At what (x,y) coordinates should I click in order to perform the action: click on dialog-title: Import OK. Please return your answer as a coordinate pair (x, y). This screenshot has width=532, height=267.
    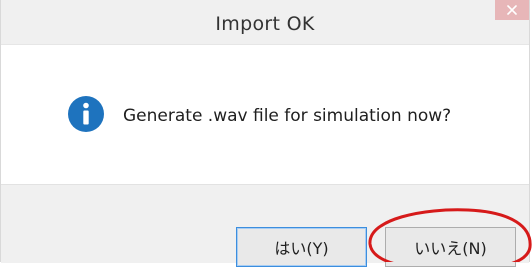
    Looking at the image, I should click on (265, 24).